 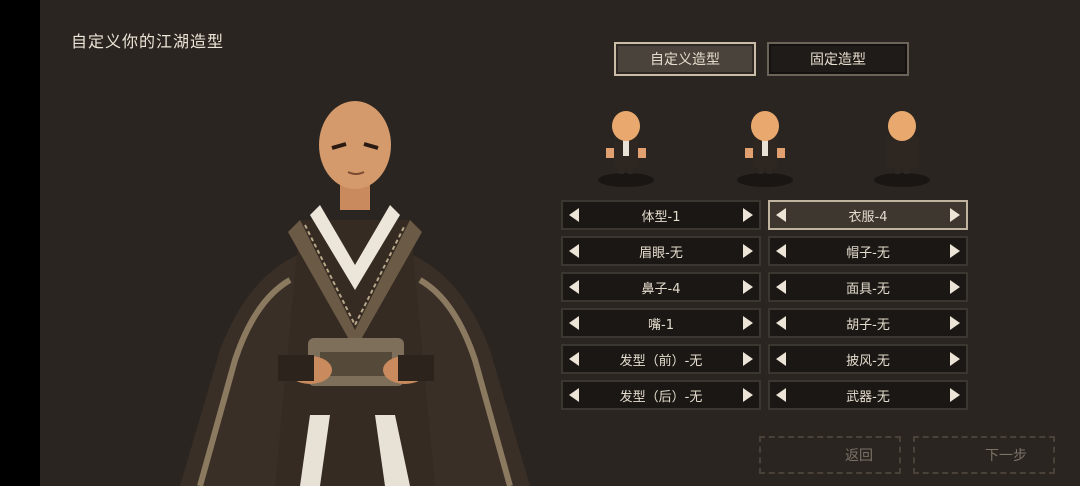 I want to click on option-hair-front: 发型（前）-无, so click(x=661, y=359).